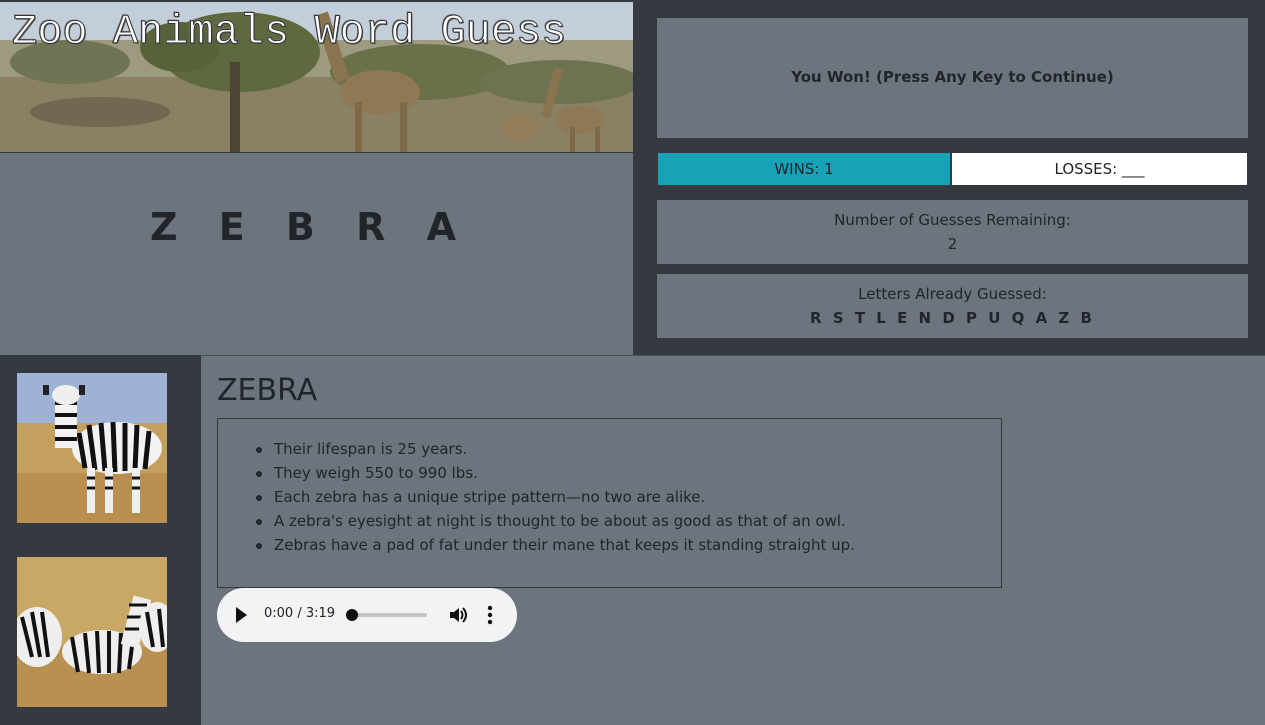 This screenshot has height=725, width=1265. I want to click on current-word: Z E B R A, so click(310, 227).